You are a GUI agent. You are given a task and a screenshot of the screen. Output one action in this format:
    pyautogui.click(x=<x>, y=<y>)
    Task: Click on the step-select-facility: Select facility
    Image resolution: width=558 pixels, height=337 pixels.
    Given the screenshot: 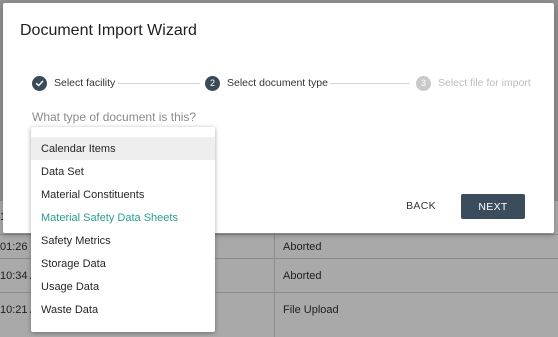 What is the action you would take?
    pyautogui.click(x=73, y=83)
    